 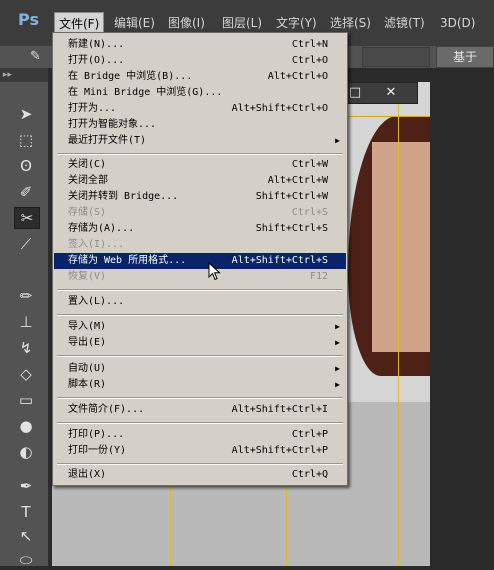 I want to click on menu-item-save-as: 存储为(A)... Shift+Ctrl+S, so click(x=200, y=229).